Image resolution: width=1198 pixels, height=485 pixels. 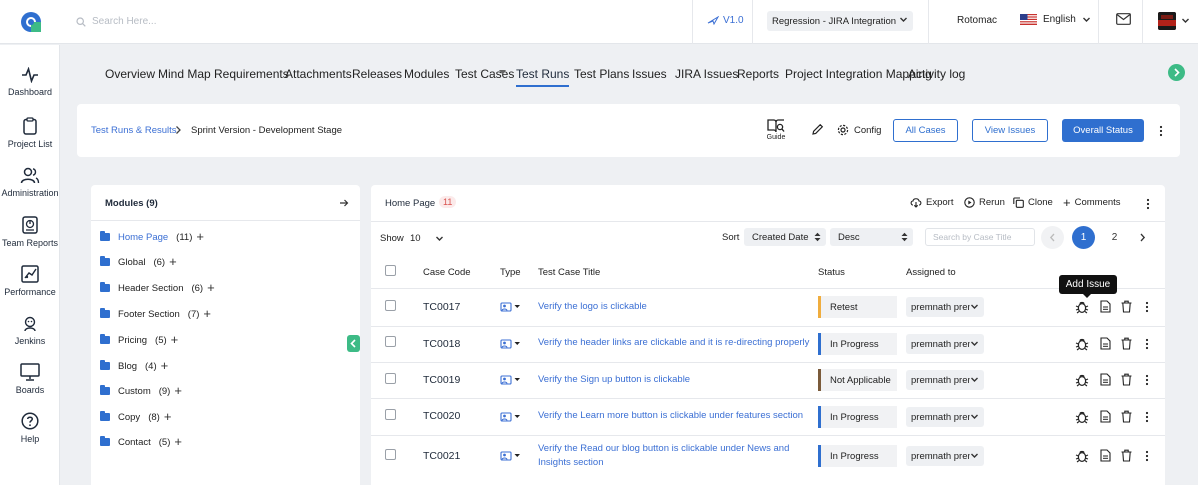 I want to click on status-badge: Not Applicable, so click(x=857, y=380).